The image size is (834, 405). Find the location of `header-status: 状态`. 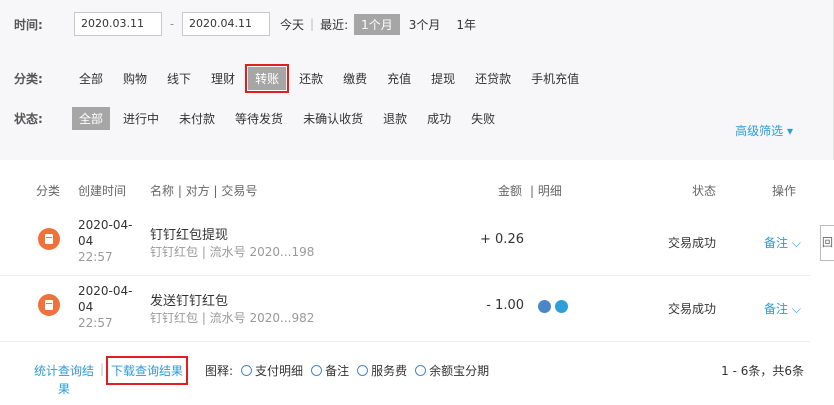

header-status: 状态 is located at coordinates (704, 191).